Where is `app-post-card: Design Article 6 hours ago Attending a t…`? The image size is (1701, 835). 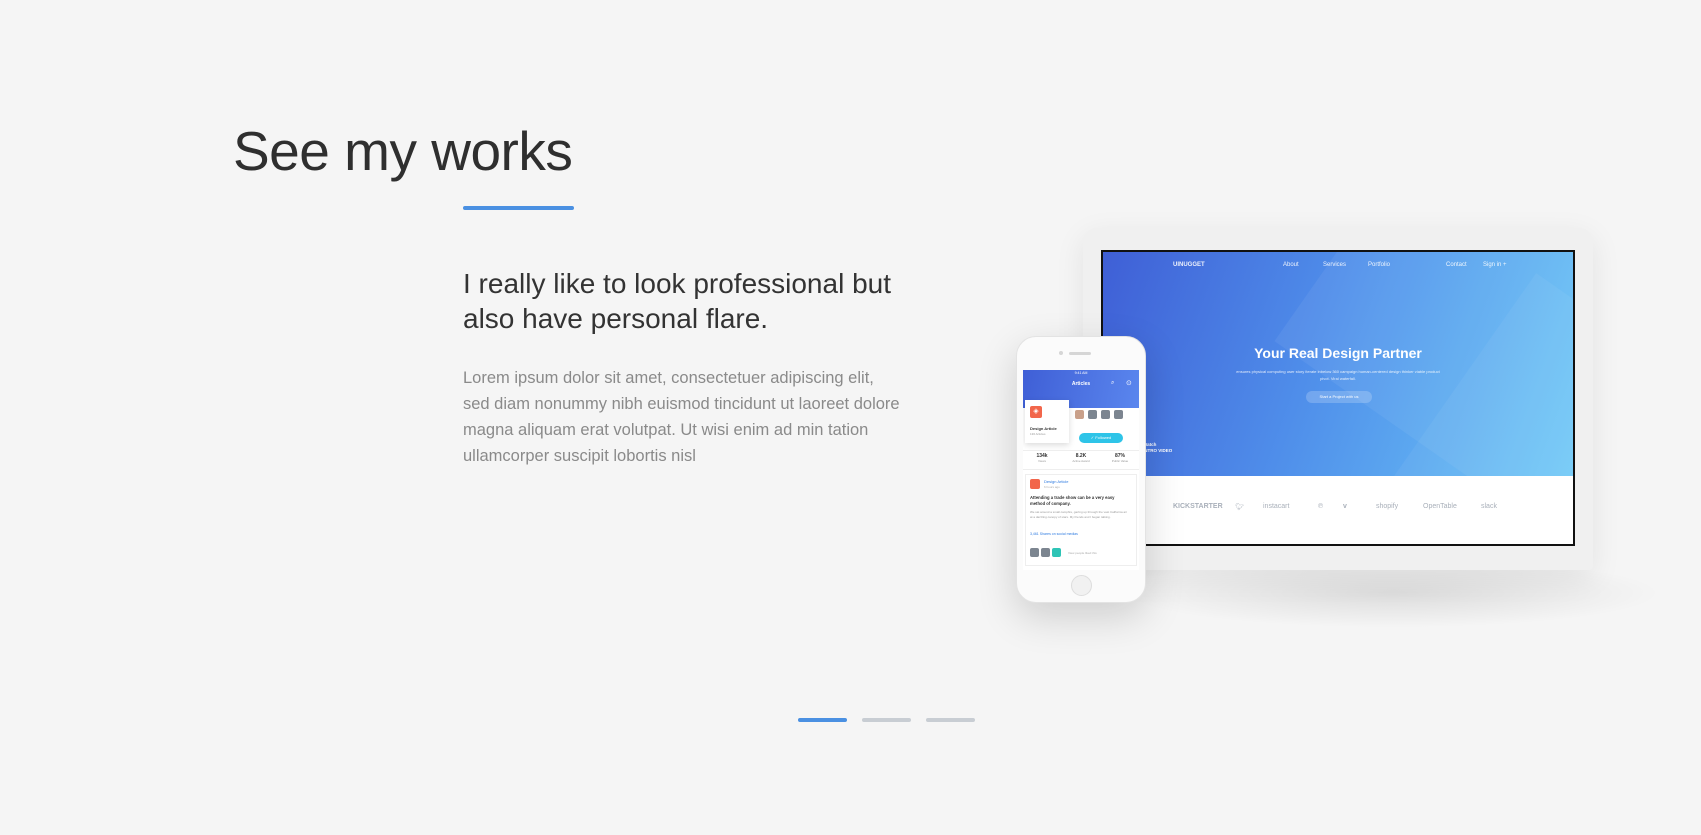
app-post-card: Design Article 6 hours ago Attending a t… is located at coordinates (1081, 520).